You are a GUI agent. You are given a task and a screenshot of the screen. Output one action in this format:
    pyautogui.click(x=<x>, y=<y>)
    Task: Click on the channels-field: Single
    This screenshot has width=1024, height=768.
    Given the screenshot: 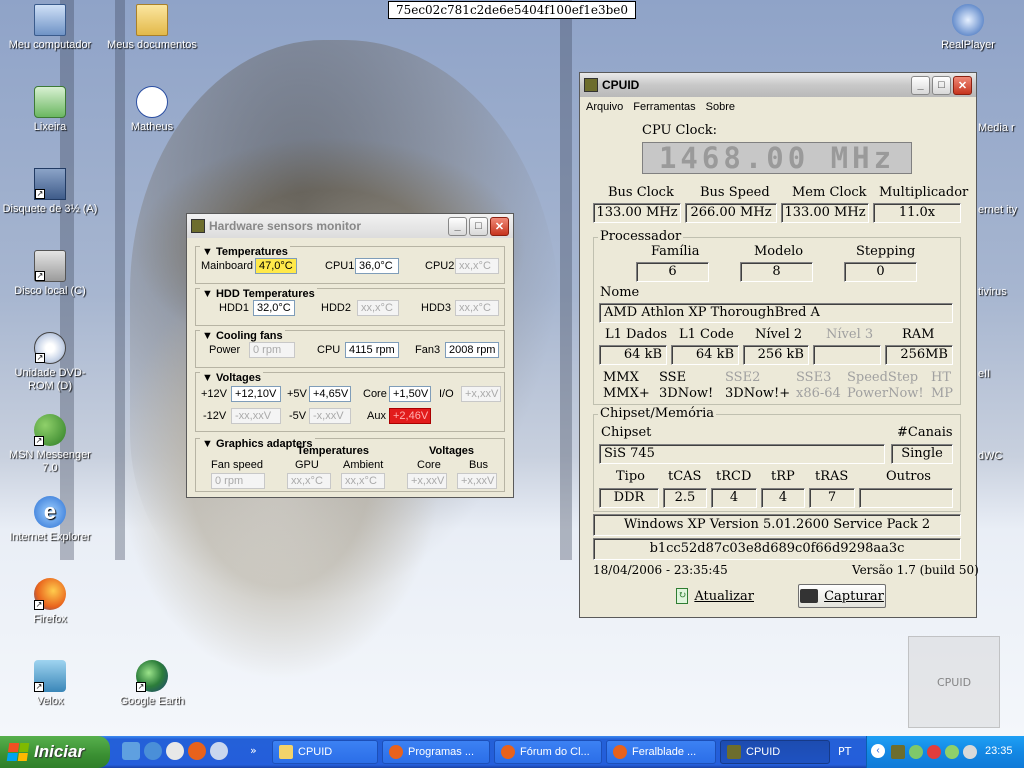 What is the action you would take?
    pyautogui.click(x=922, y=454)
    